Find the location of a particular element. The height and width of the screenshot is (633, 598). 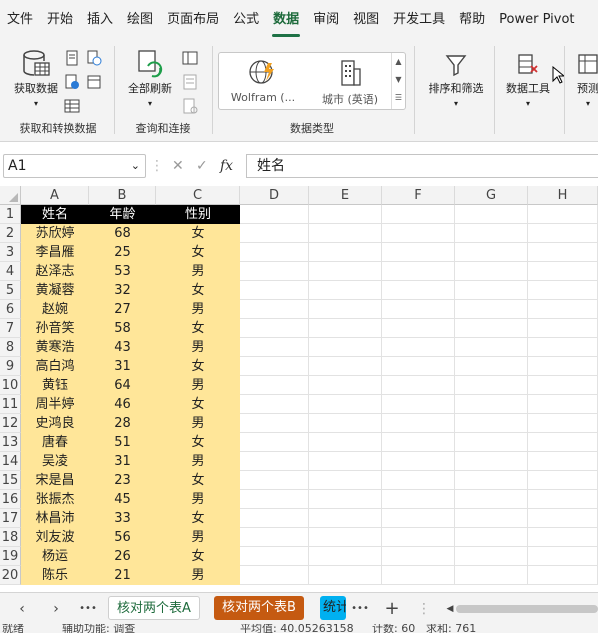

tab-sheet-stats: 统计 is located at coordinates (333, 608).